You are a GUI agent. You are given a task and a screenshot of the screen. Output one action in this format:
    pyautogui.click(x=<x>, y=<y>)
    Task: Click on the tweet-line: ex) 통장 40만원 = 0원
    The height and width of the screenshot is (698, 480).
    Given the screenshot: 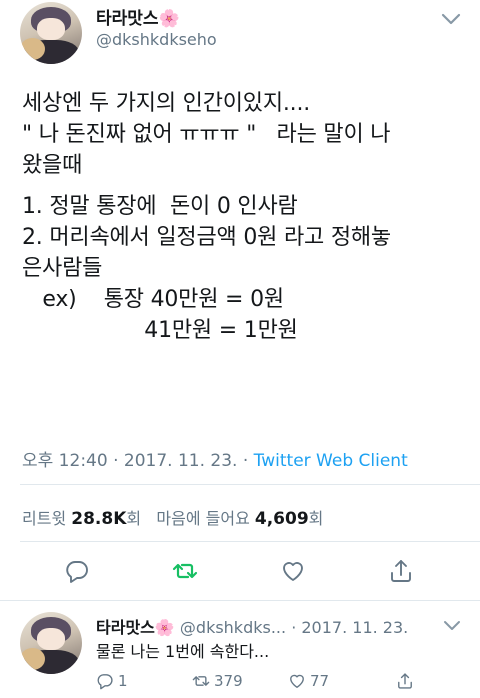 What is the action you would take?
    pyautogui.click(x=153, y=299)
    